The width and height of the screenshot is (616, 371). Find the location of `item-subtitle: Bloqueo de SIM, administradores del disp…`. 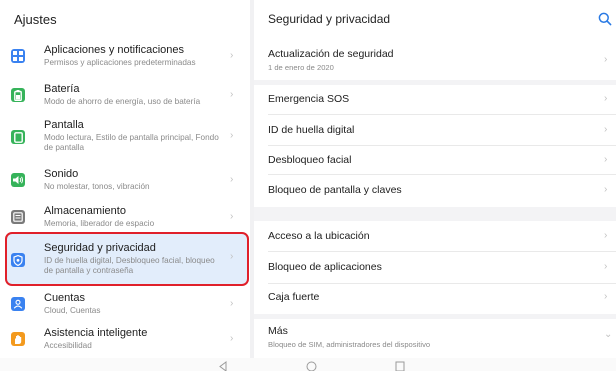

item-subtitle: Bloqueo de SIM, administradores del disp… is located at coordinates (349, 344).